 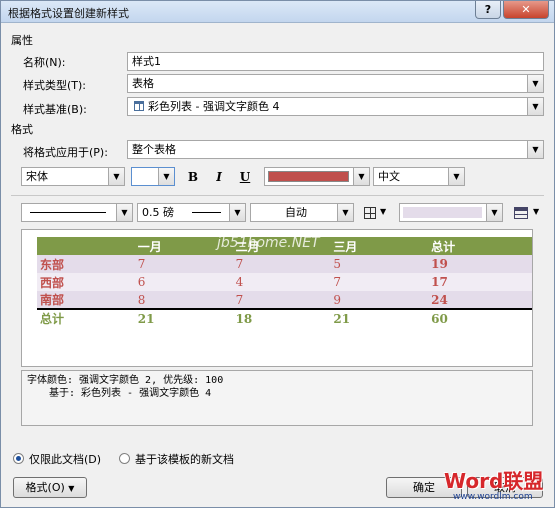 I want to click on border-color-select: 自动 ▼, so click(x=302, y=212).